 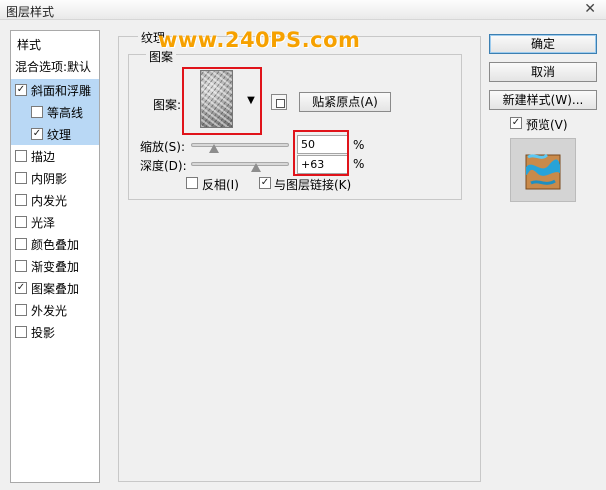 I want to click on checkbox-stroke, so click(x=21, y=156).